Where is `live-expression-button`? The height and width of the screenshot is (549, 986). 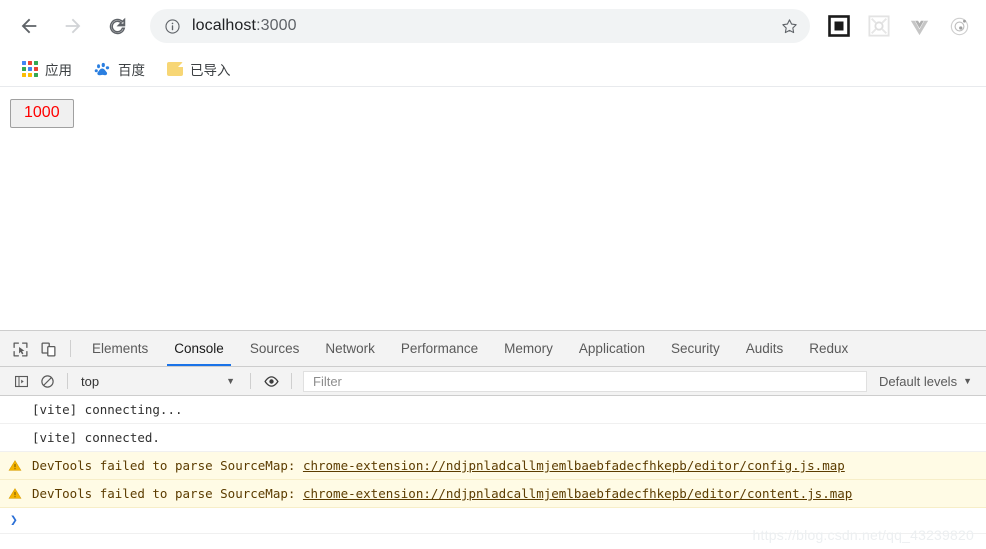
live-expression-button is located at coordinates (271, 381).